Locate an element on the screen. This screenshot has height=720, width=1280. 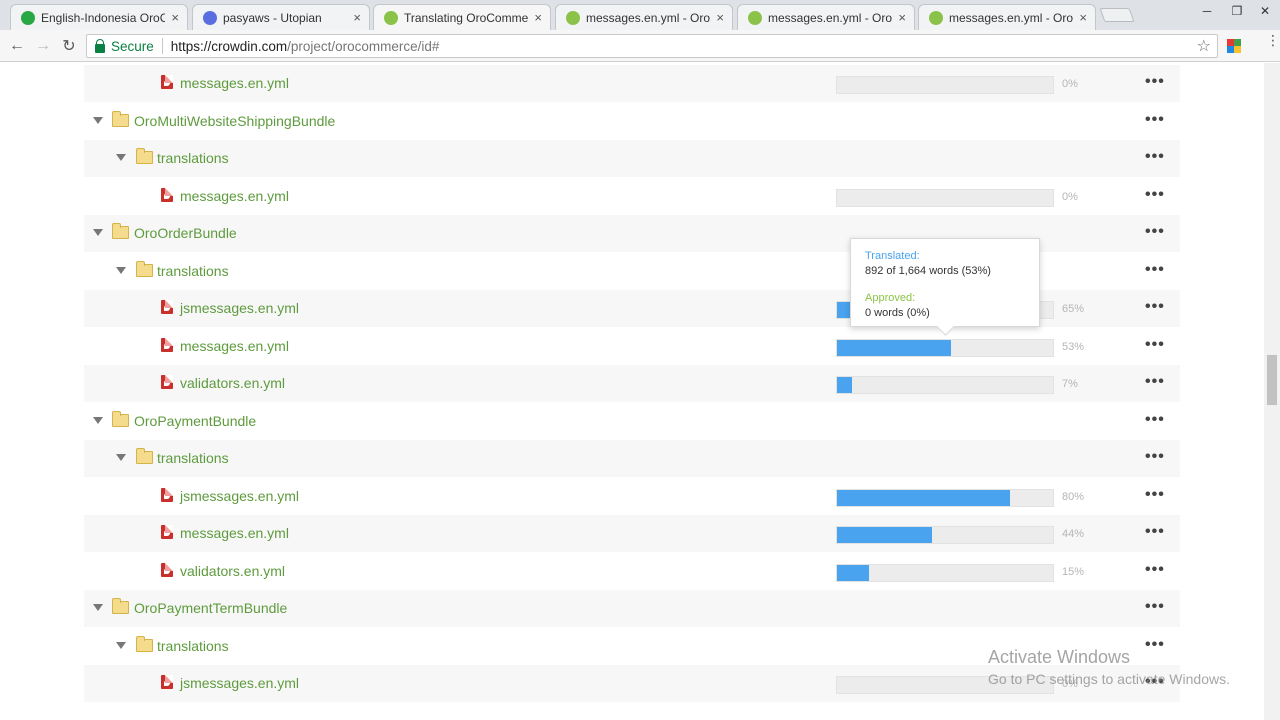
url-path: /project/orocommerce/id# is located at coordinates (363, 46).